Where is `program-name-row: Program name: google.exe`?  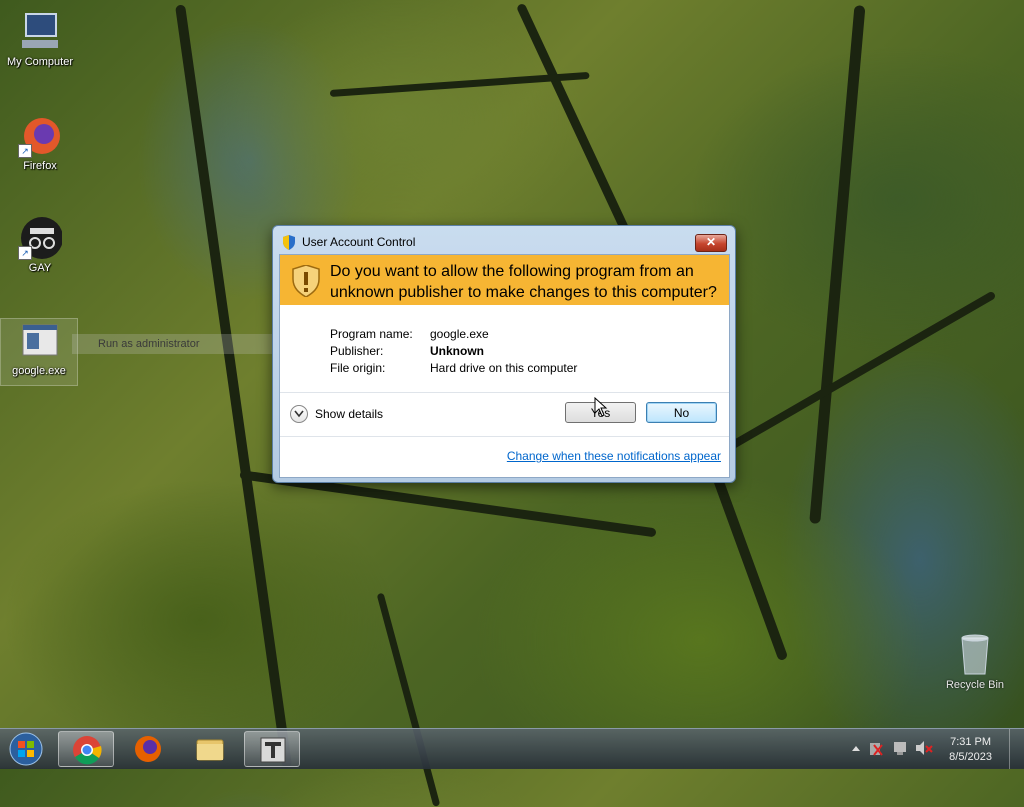 program-name-row: Program name: google.exe is located at coordinates (453, 334).